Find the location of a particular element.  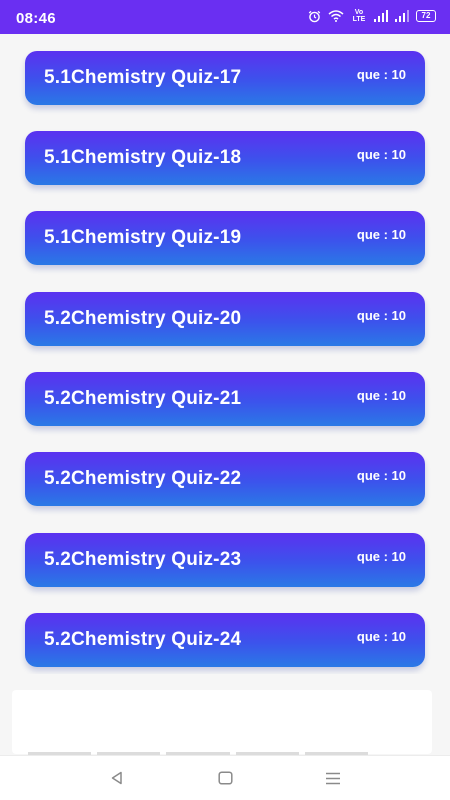

battery-icon: 72 is located at coordinates (426, 16).